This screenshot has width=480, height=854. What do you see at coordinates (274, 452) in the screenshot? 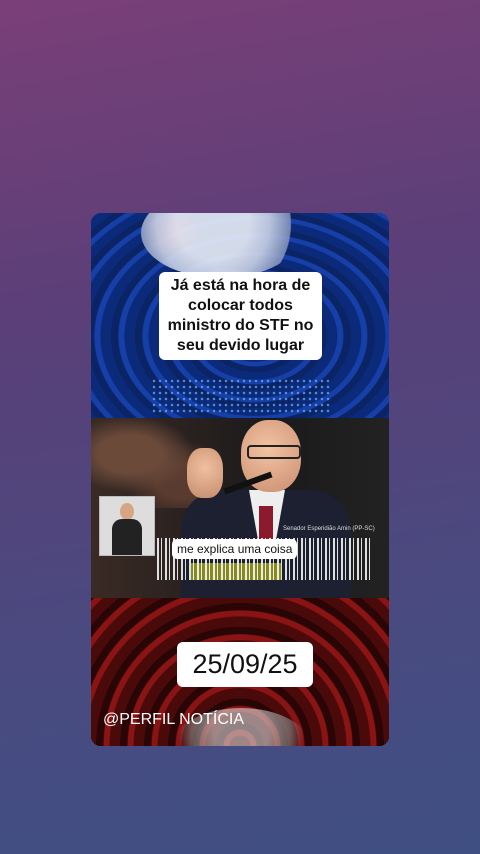
I see `speaker-glasses` at bounding box center [274, 452].